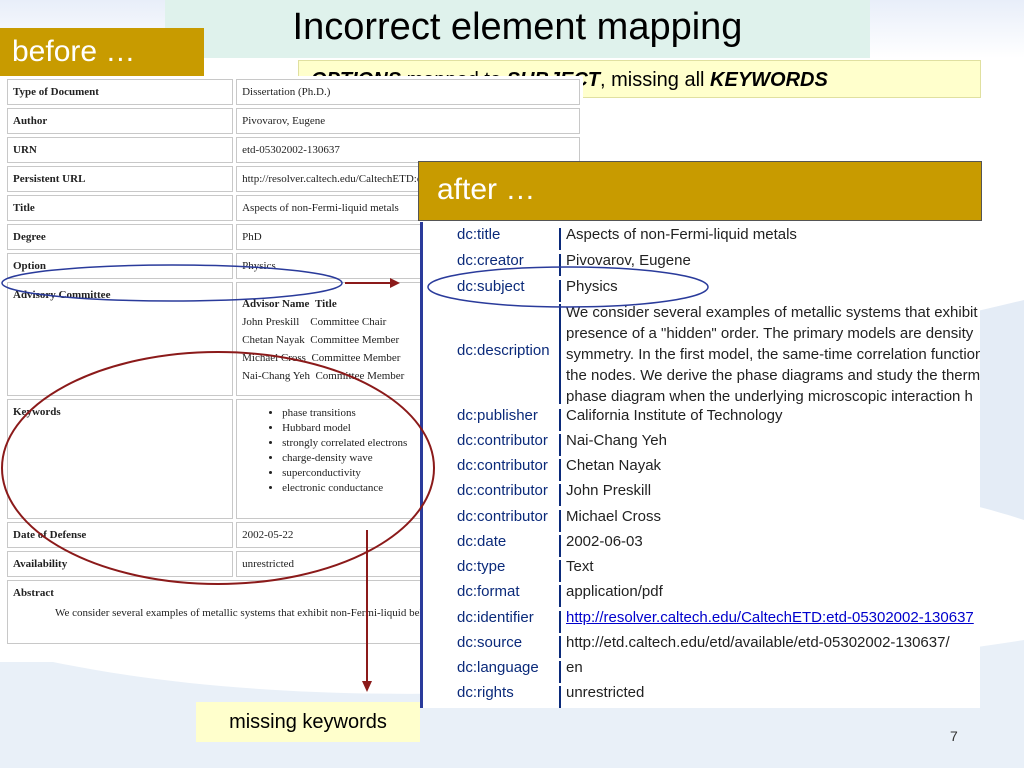 This screenshot has width=1024, height=768. Describe the element at coordinates (491, 286) in the screenshot. I see `dc-key: dc:subject` at that location.